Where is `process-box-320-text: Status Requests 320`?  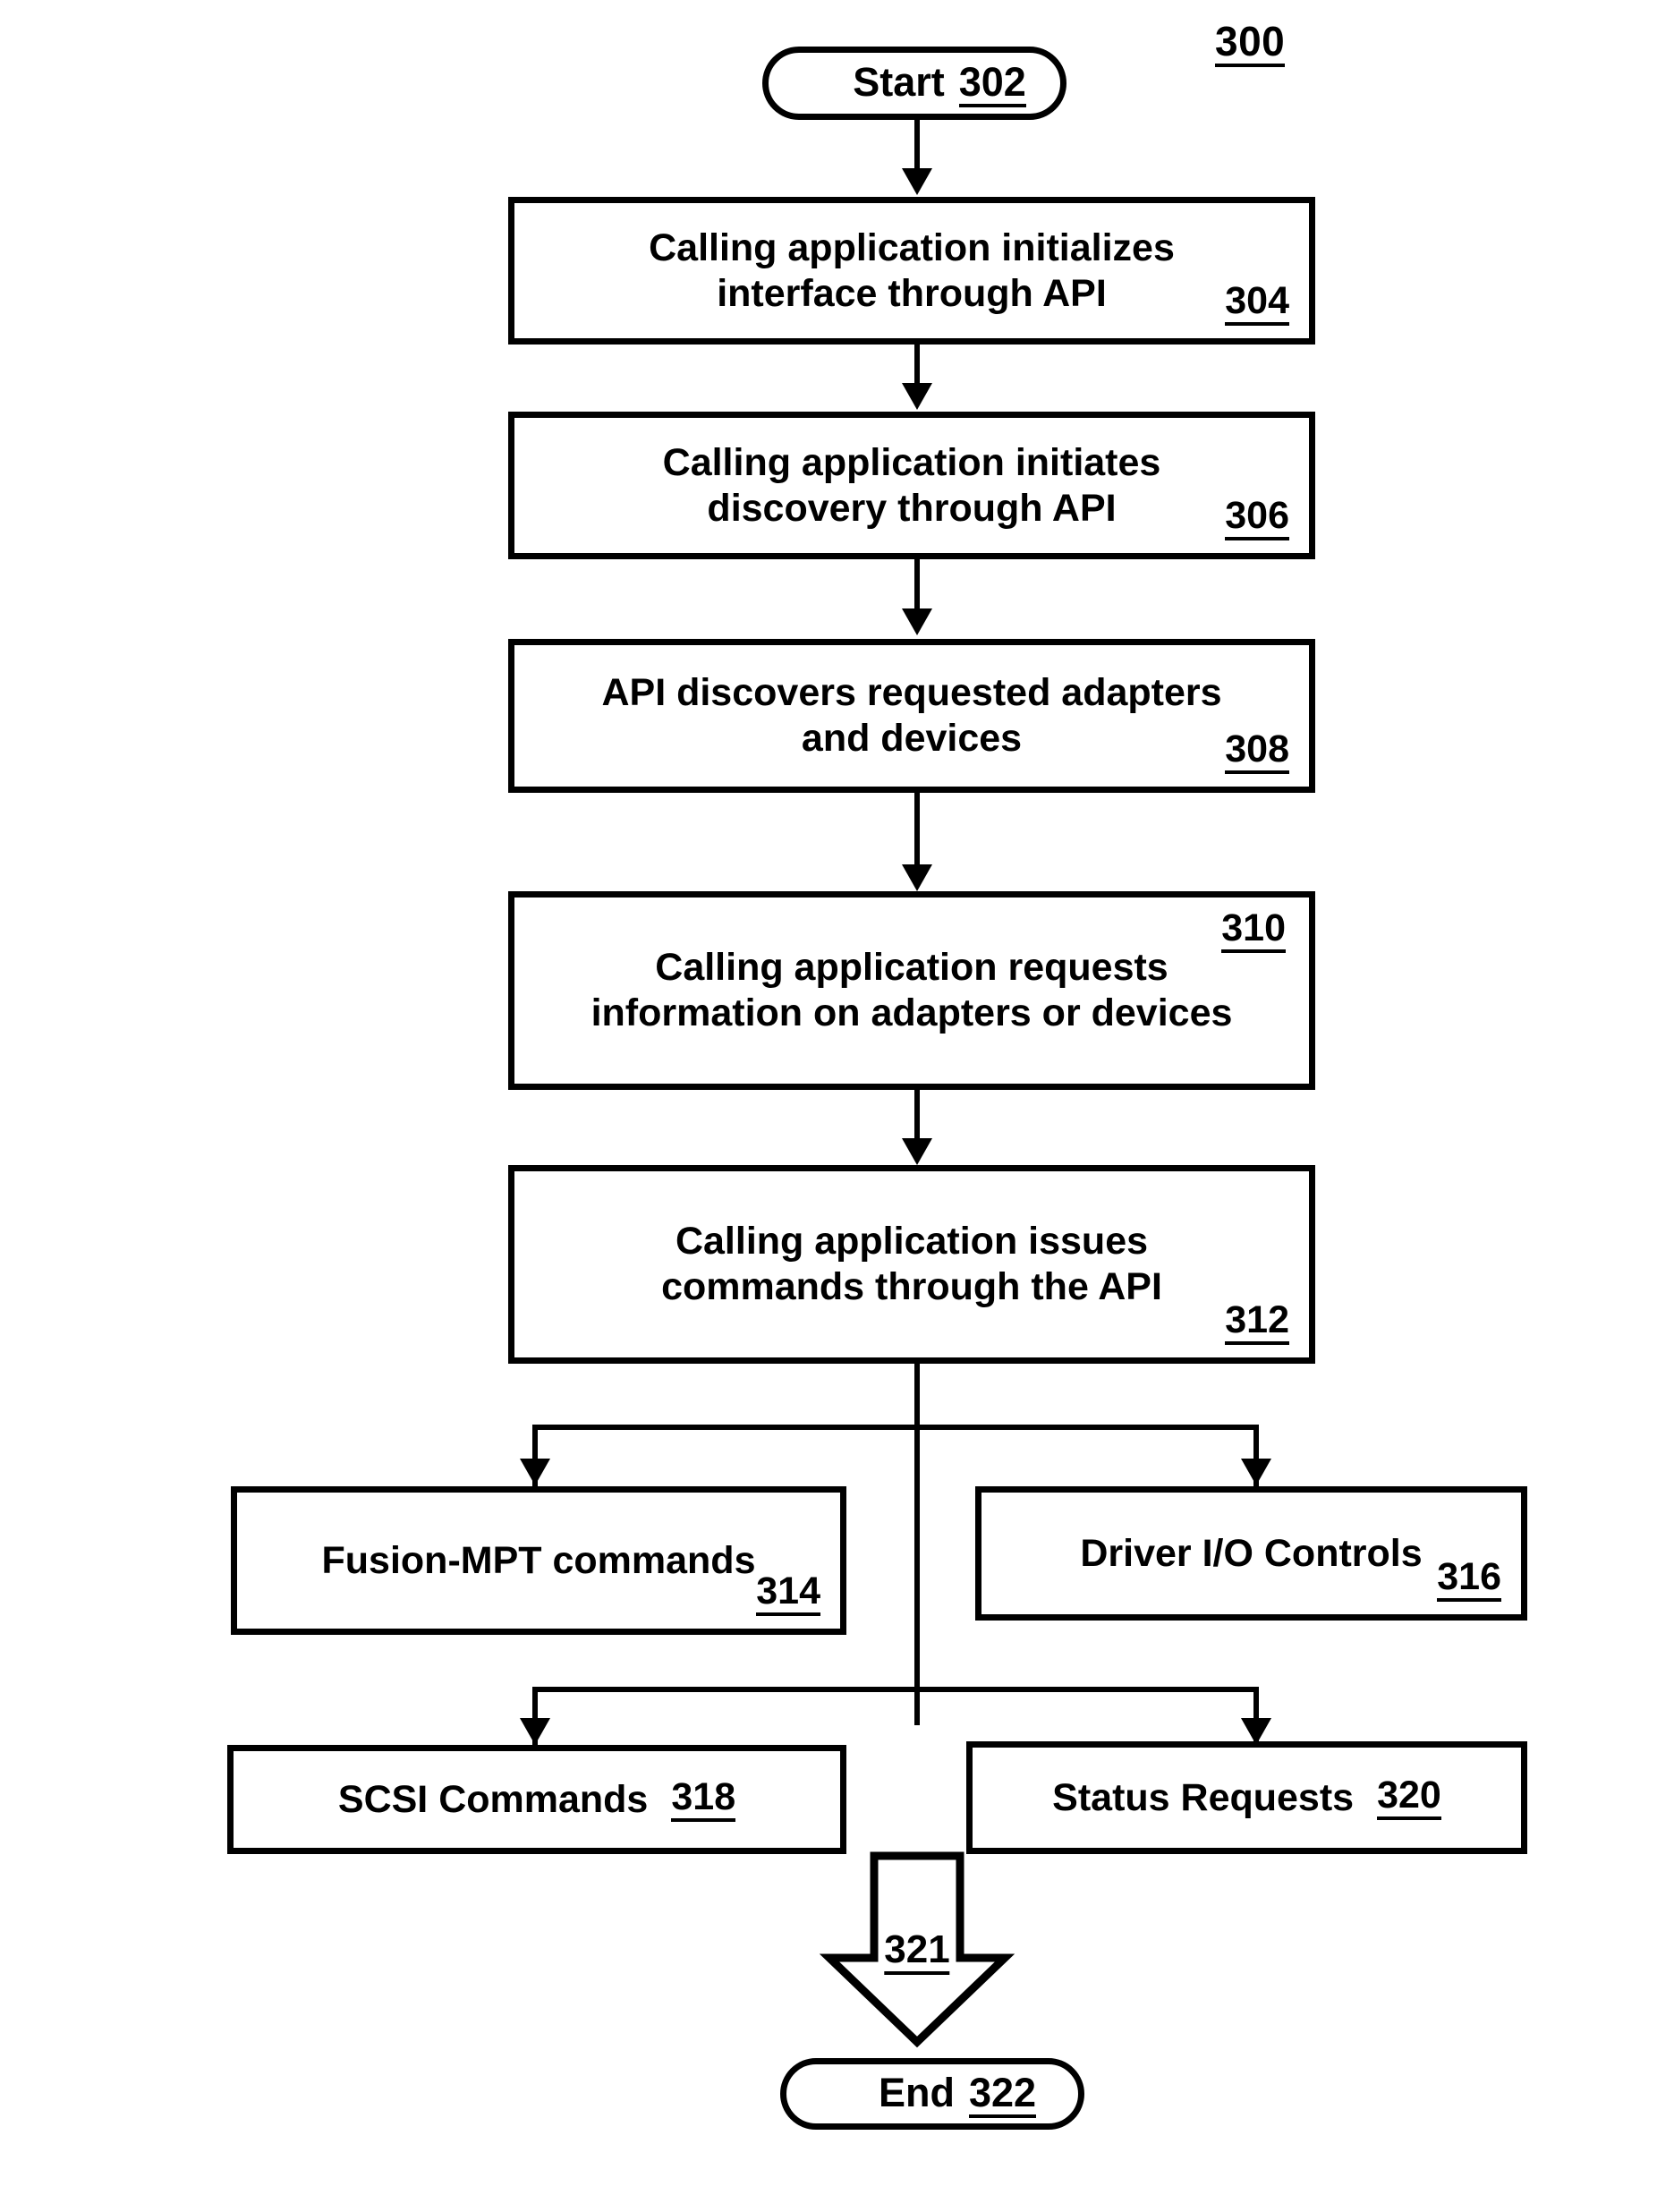 process-box-320-text: Status Requests 320 is located at coordinates (1247, 1798).